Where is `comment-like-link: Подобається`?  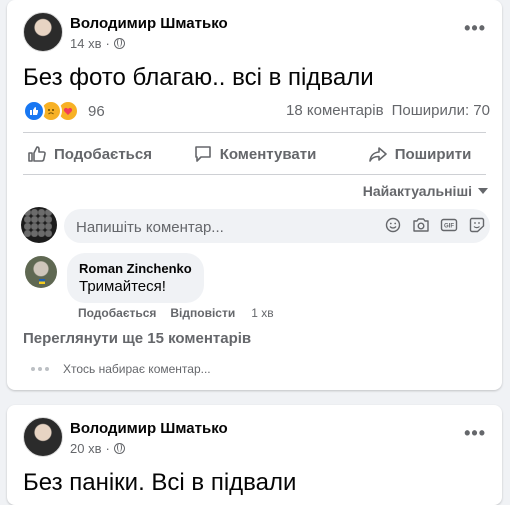 comment-like-link: Подобається is located at coordinates (117, 313).